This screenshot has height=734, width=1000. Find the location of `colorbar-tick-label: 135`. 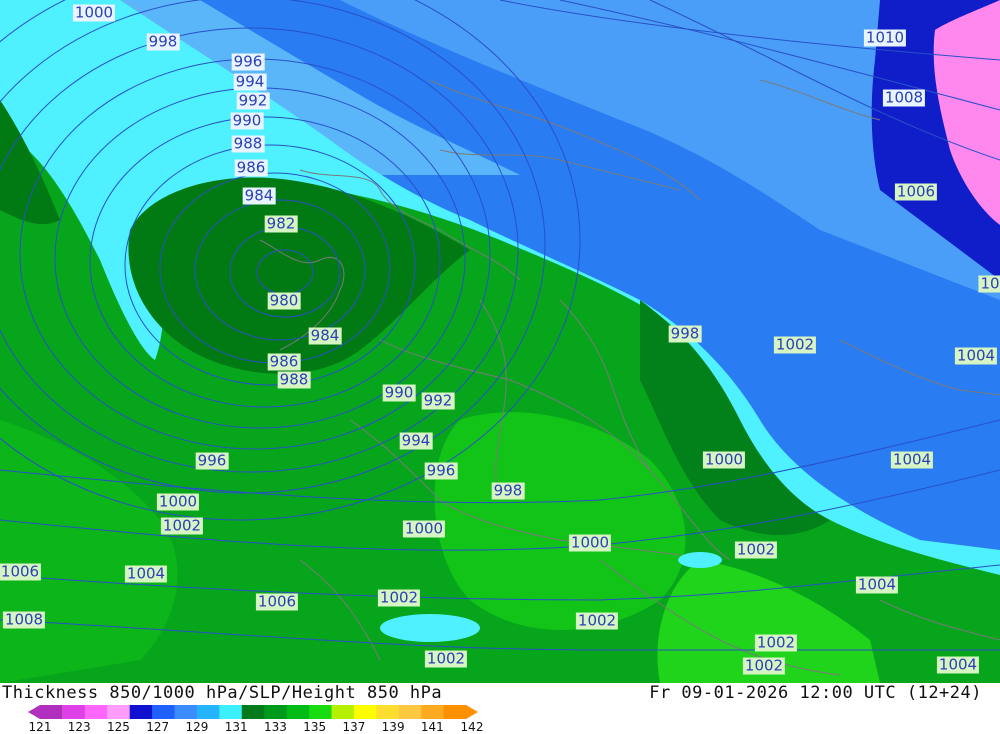

colorbar-tick-label: 135 is located at coordinates (315, 727).